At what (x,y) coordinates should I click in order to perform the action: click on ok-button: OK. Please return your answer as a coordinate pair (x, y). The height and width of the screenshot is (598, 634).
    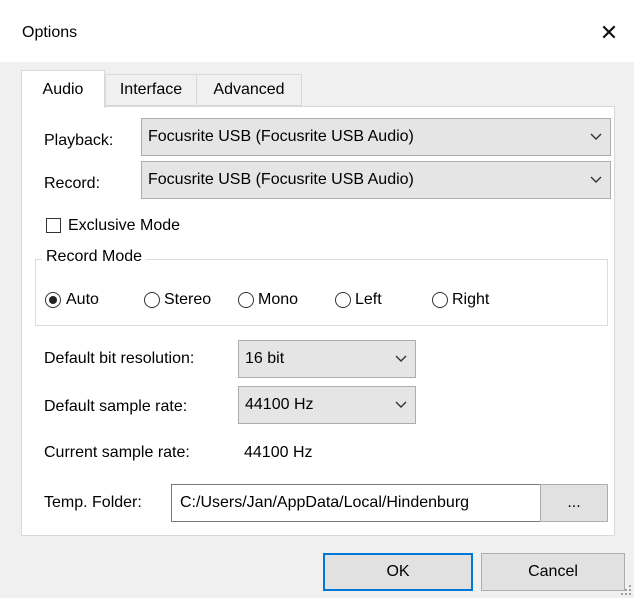
    Looking at the image, I should click on (398, 572).